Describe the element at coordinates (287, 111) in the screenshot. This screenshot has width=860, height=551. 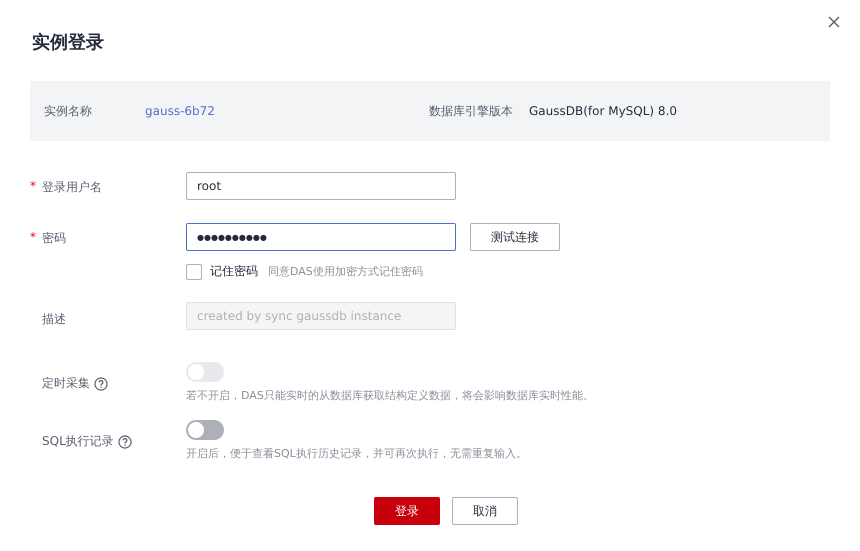
I see `instance-link: gauss-6b72` at that location.